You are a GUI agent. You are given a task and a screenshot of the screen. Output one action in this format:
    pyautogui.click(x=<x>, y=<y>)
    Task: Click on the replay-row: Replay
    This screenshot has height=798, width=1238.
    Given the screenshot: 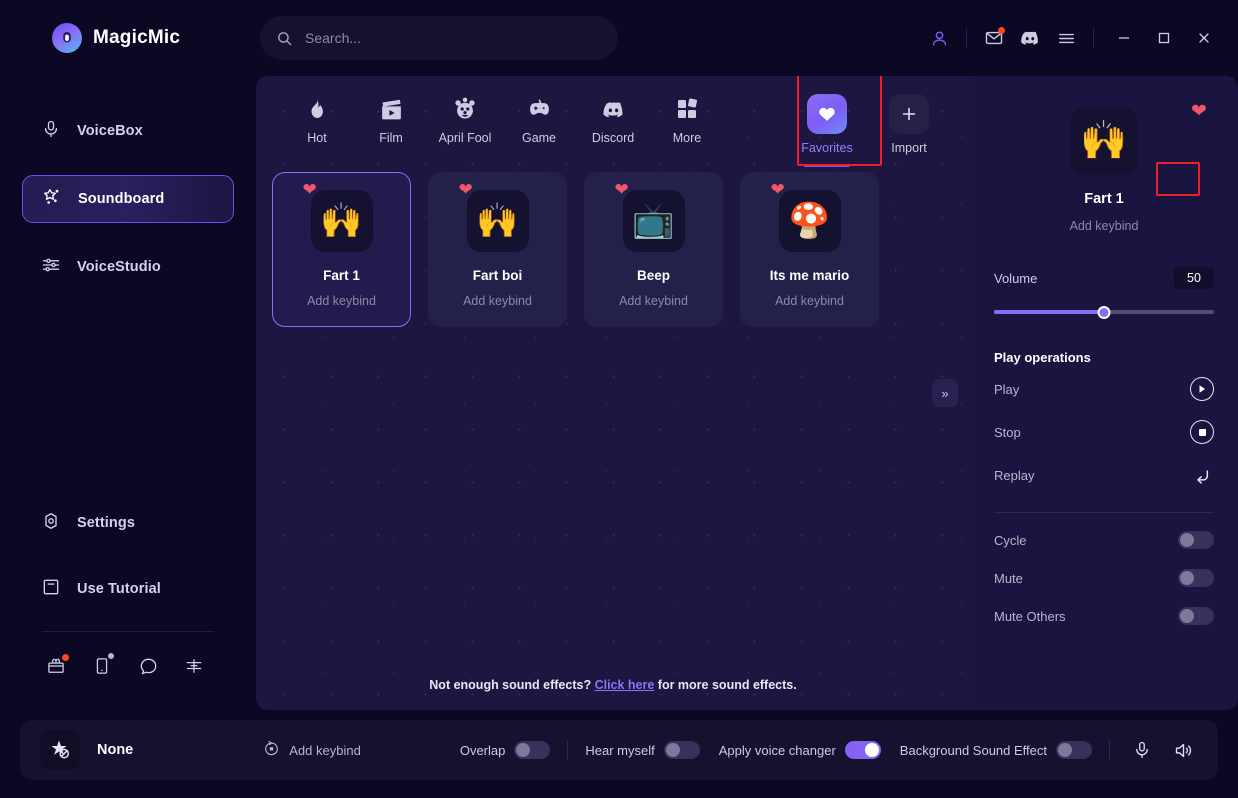 What is the action you would take?
    pyautogui.click(x=1104, y=475)
    